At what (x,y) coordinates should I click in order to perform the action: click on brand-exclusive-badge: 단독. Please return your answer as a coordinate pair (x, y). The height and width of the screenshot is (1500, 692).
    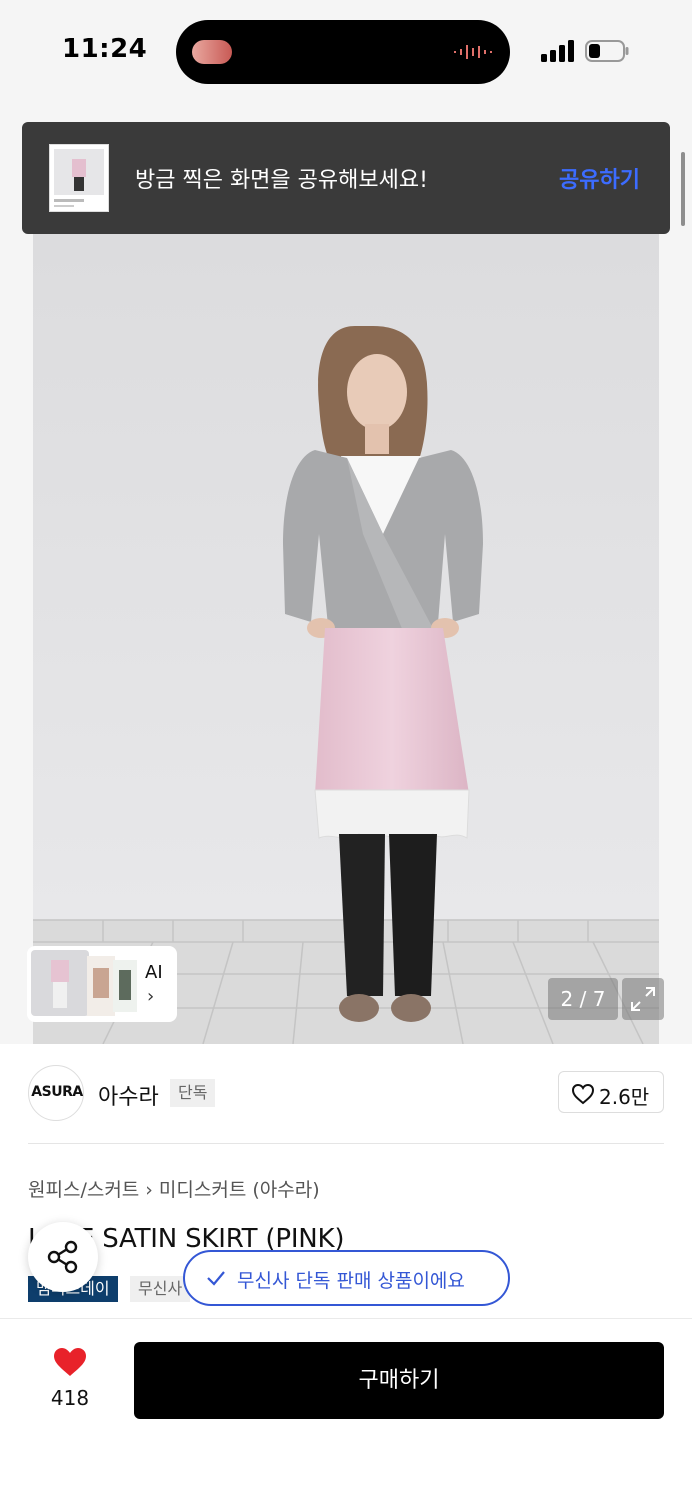
    Looking at the image, I should click on (193, 1093).